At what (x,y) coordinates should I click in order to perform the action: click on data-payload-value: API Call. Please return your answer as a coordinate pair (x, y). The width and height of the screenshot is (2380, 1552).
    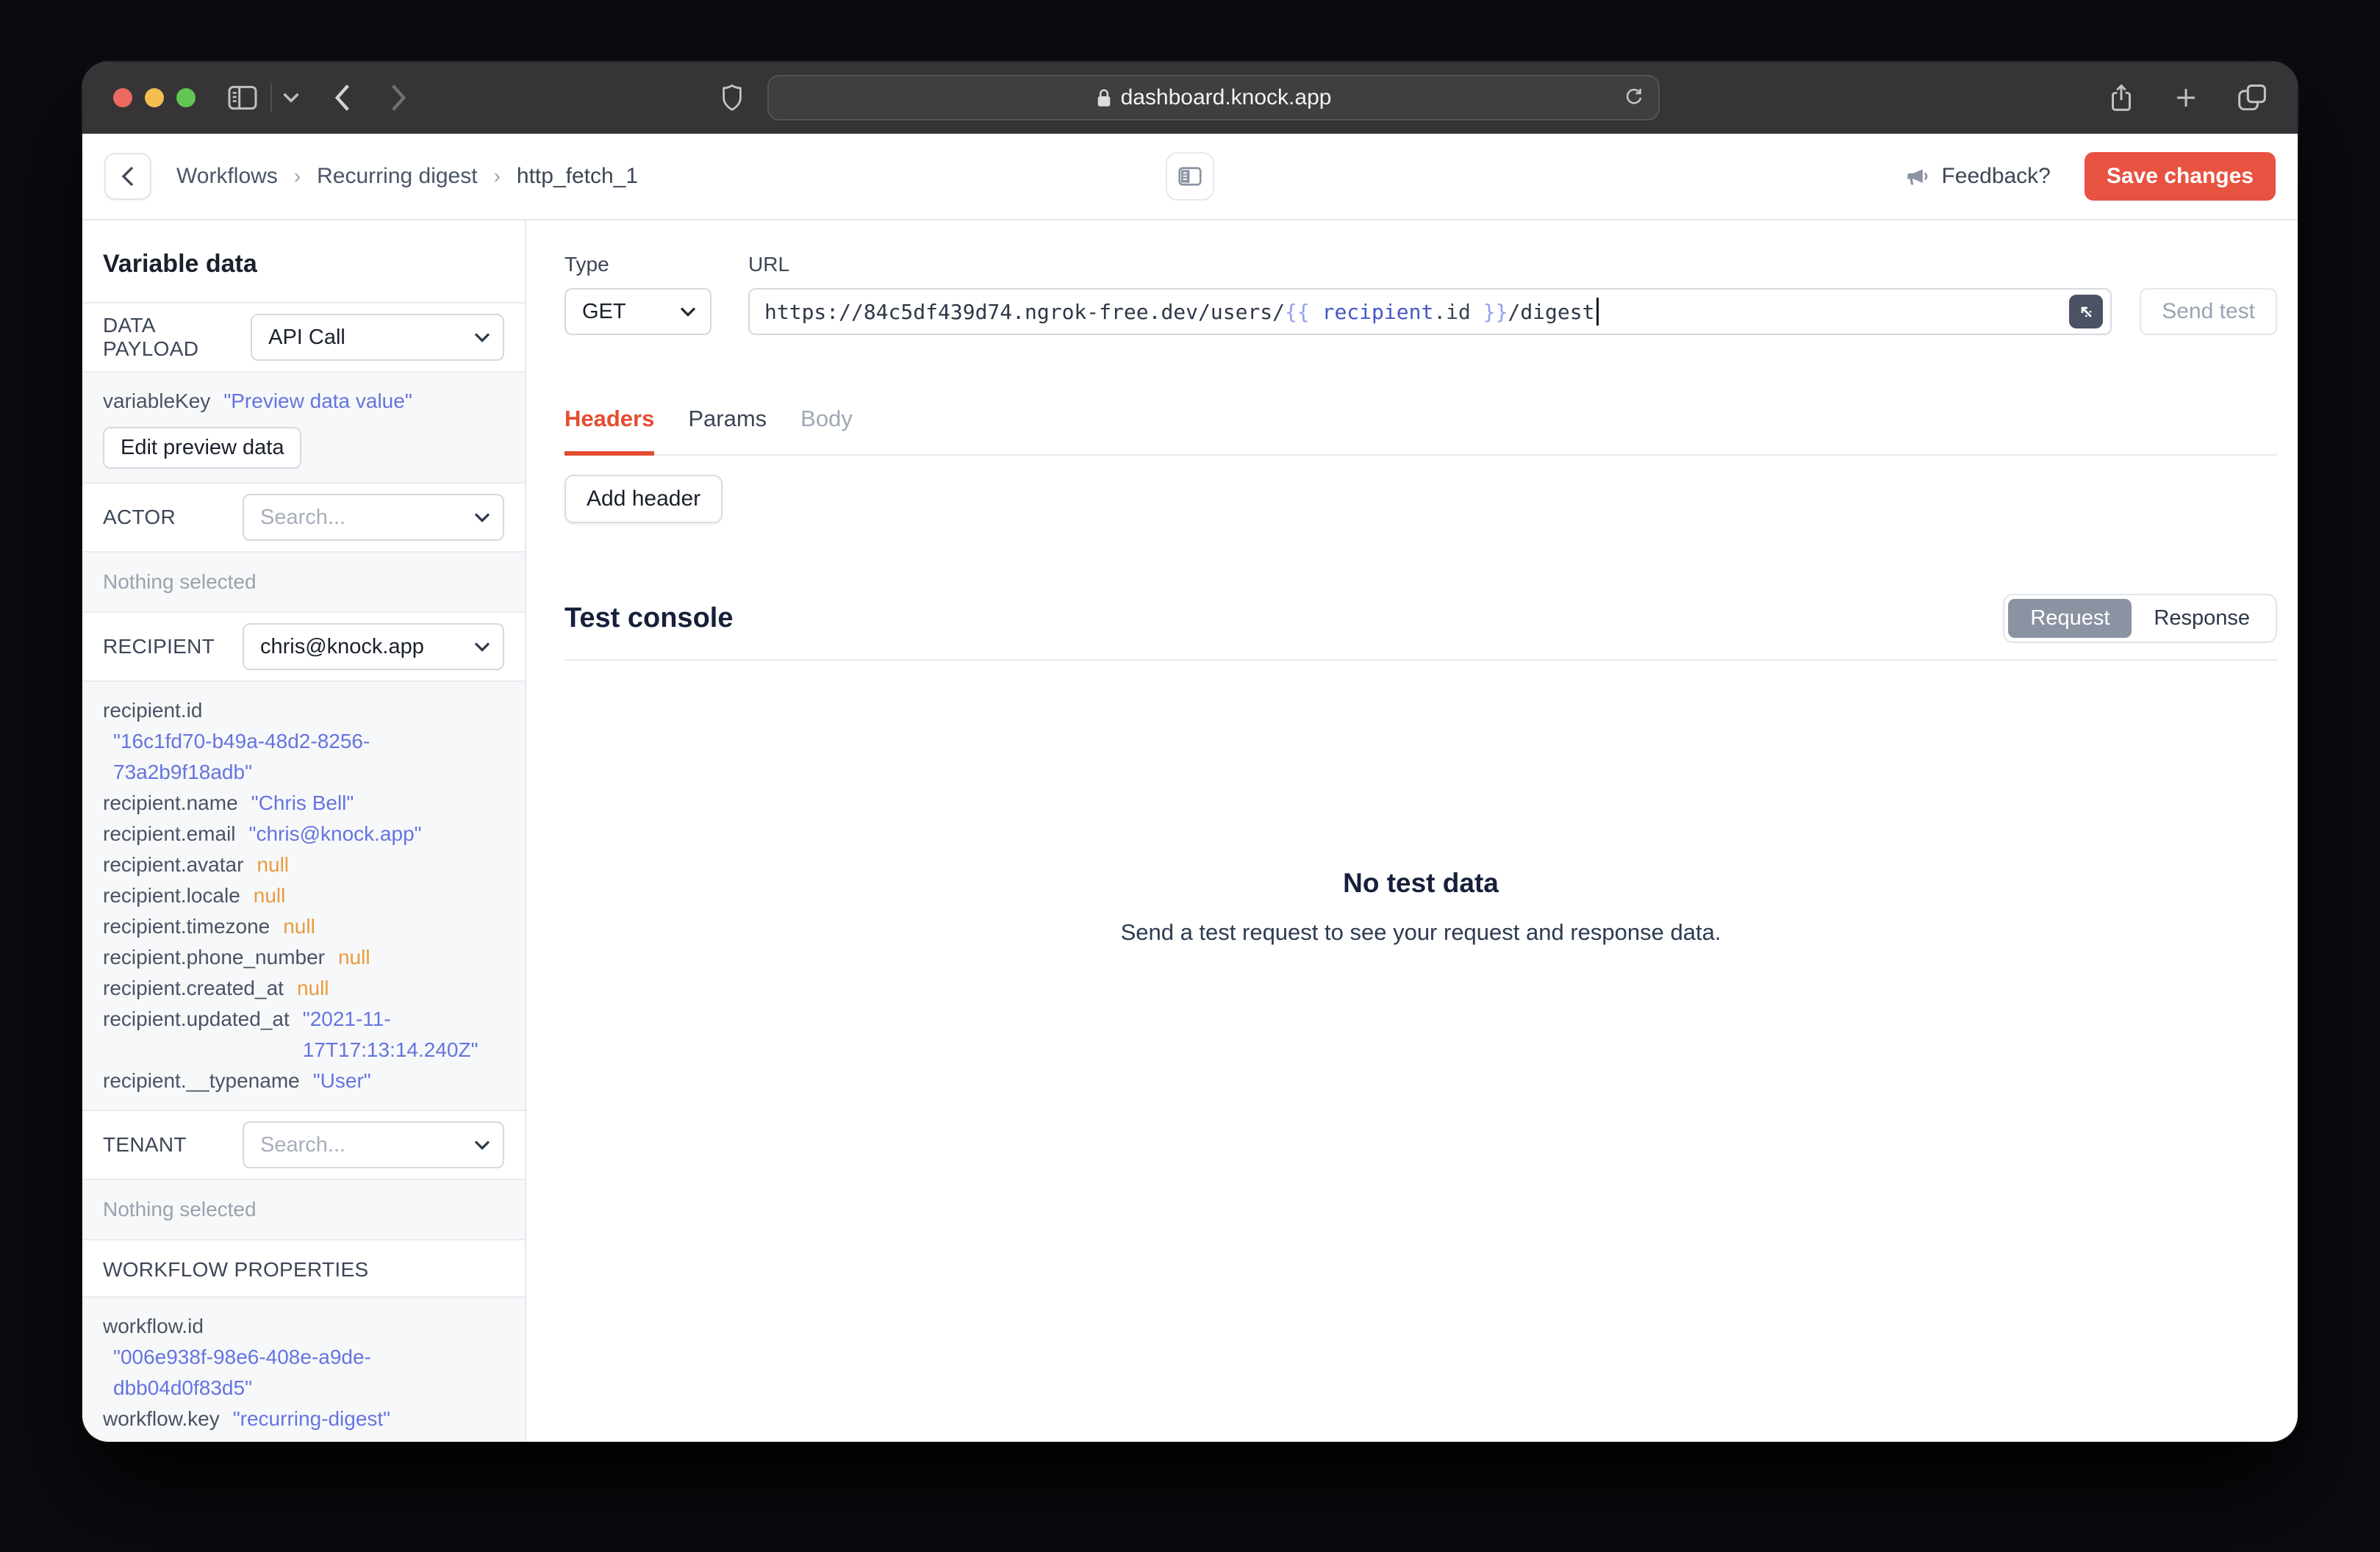
    Looking at the image, I should click on (307, 337).